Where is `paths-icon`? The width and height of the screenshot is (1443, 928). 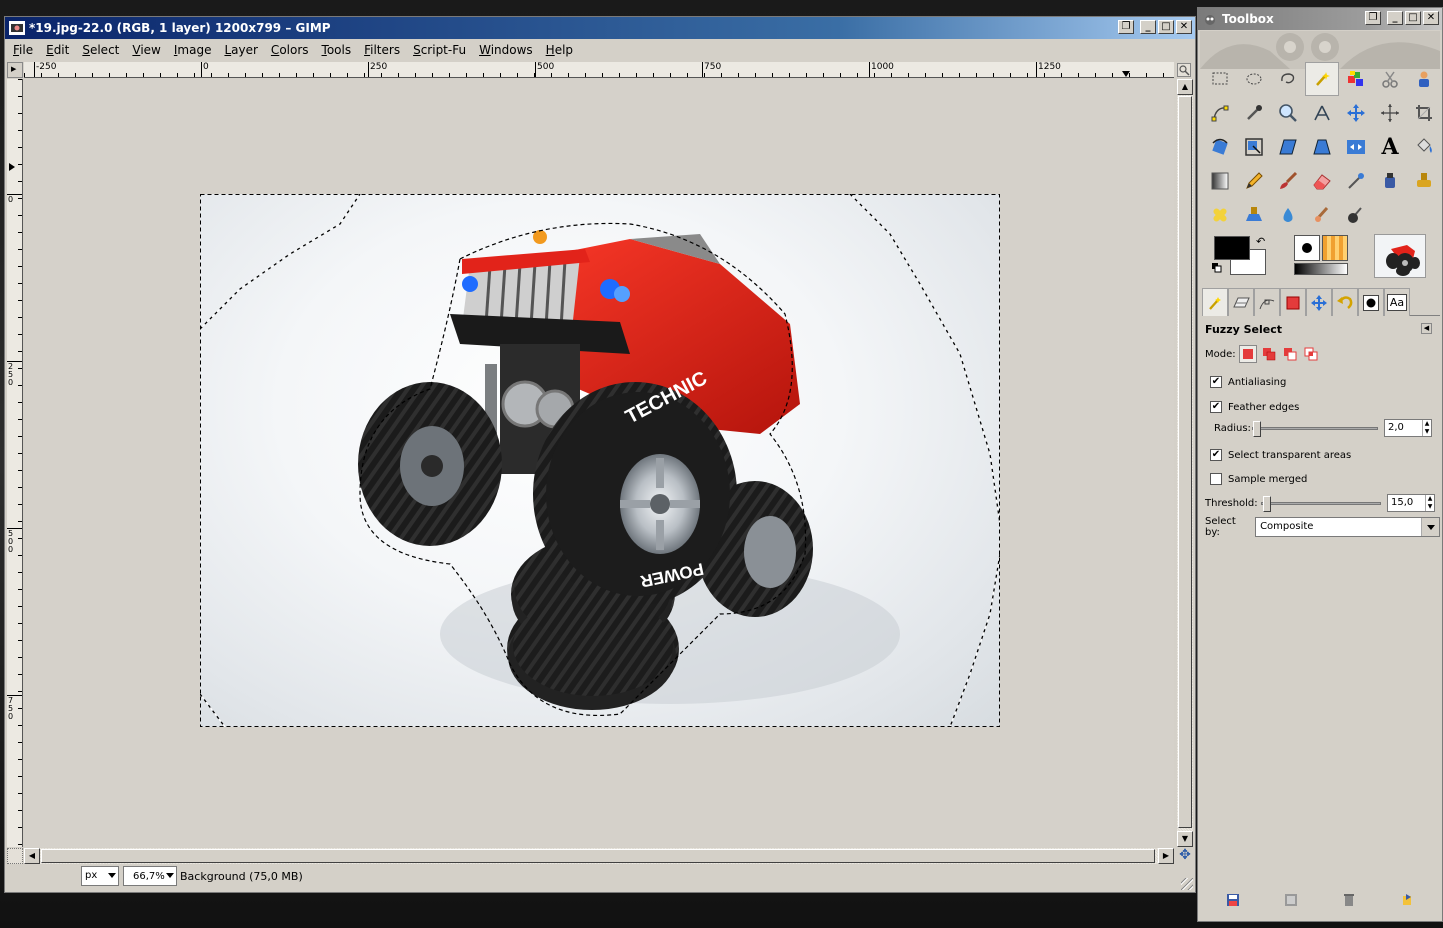 paths-icon is located at coordinates (1220, 113).